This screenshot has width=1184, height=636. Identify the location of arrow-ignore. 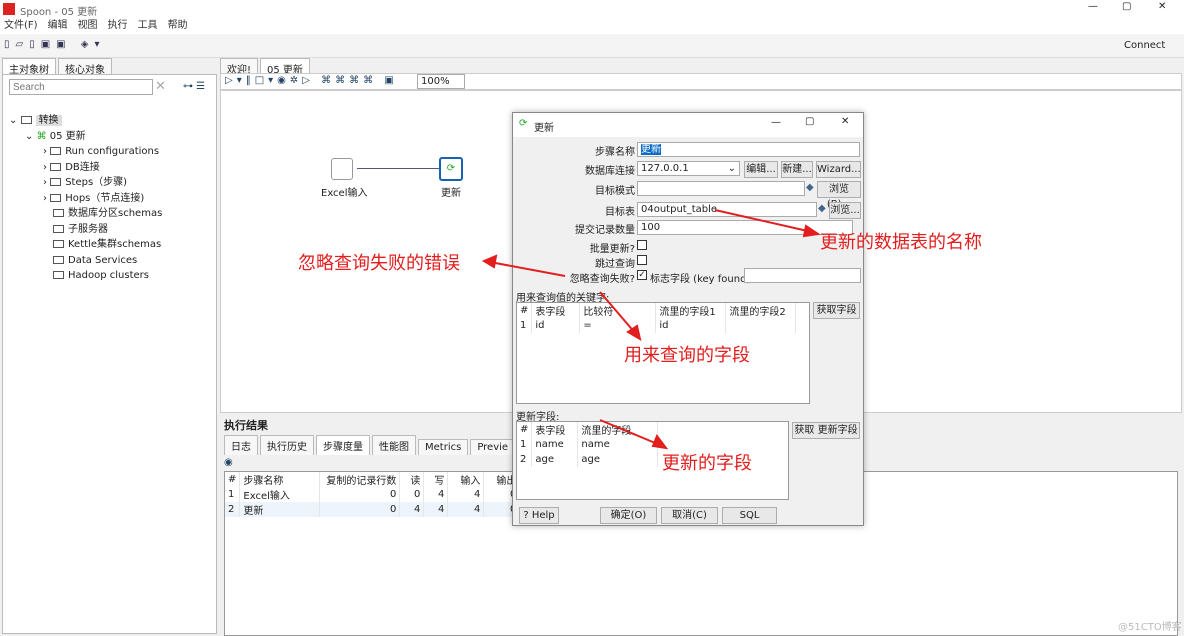
(527, 269).